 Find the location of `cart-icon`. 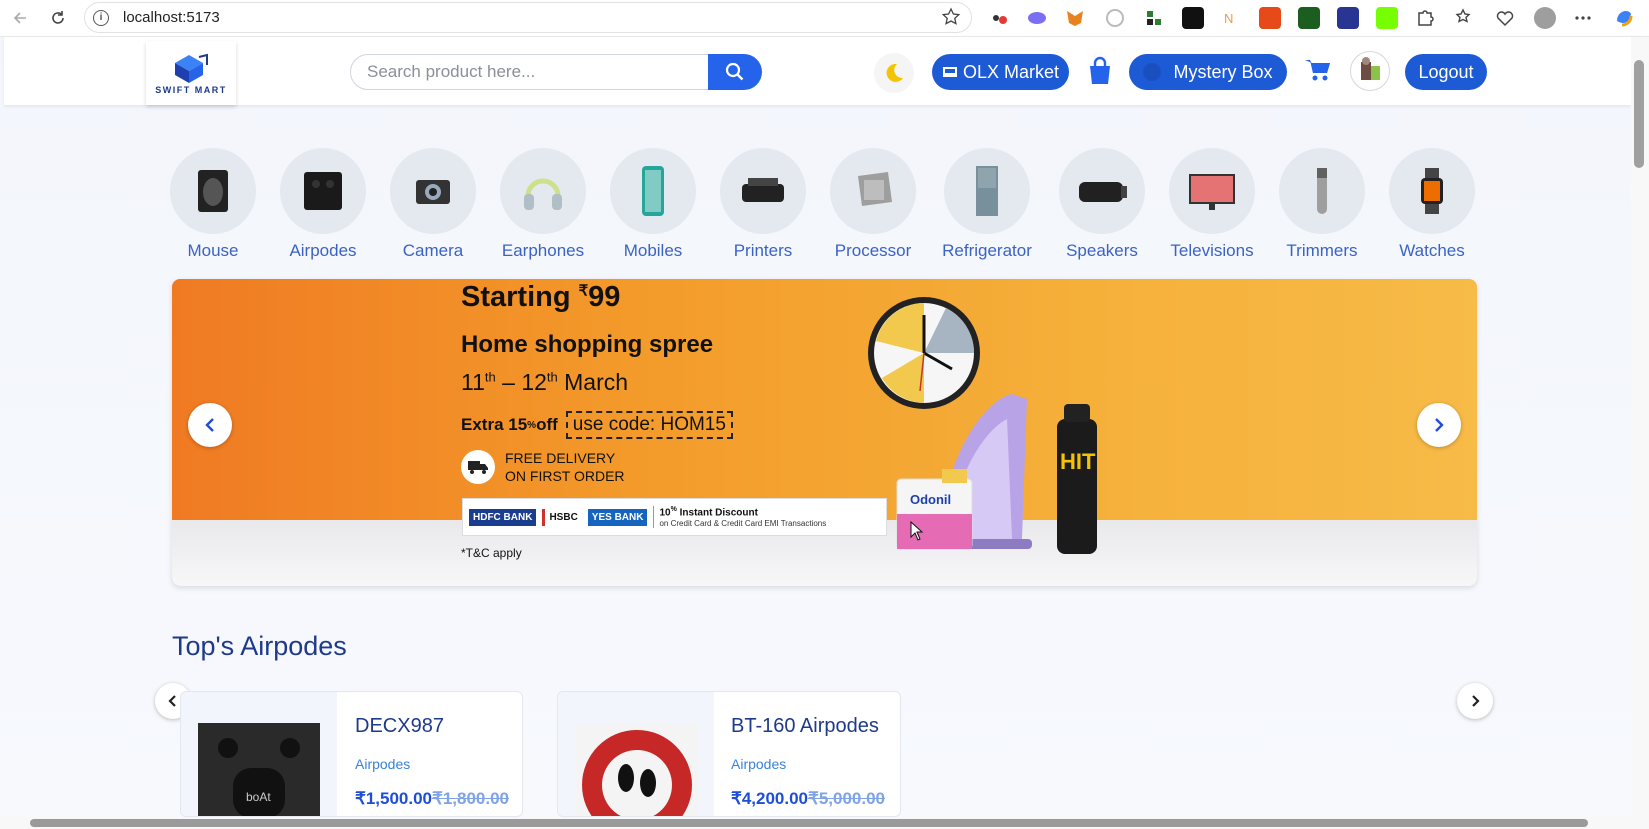

cart-icon is located at coordinates (1317, 70).